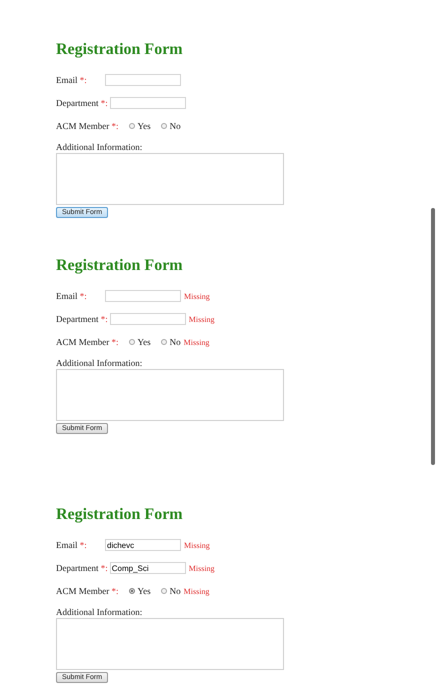  What do you see at coordinates (143, 545) in the screenshot?
I see `text-field: dichevc` at bounding box center [143, 545].